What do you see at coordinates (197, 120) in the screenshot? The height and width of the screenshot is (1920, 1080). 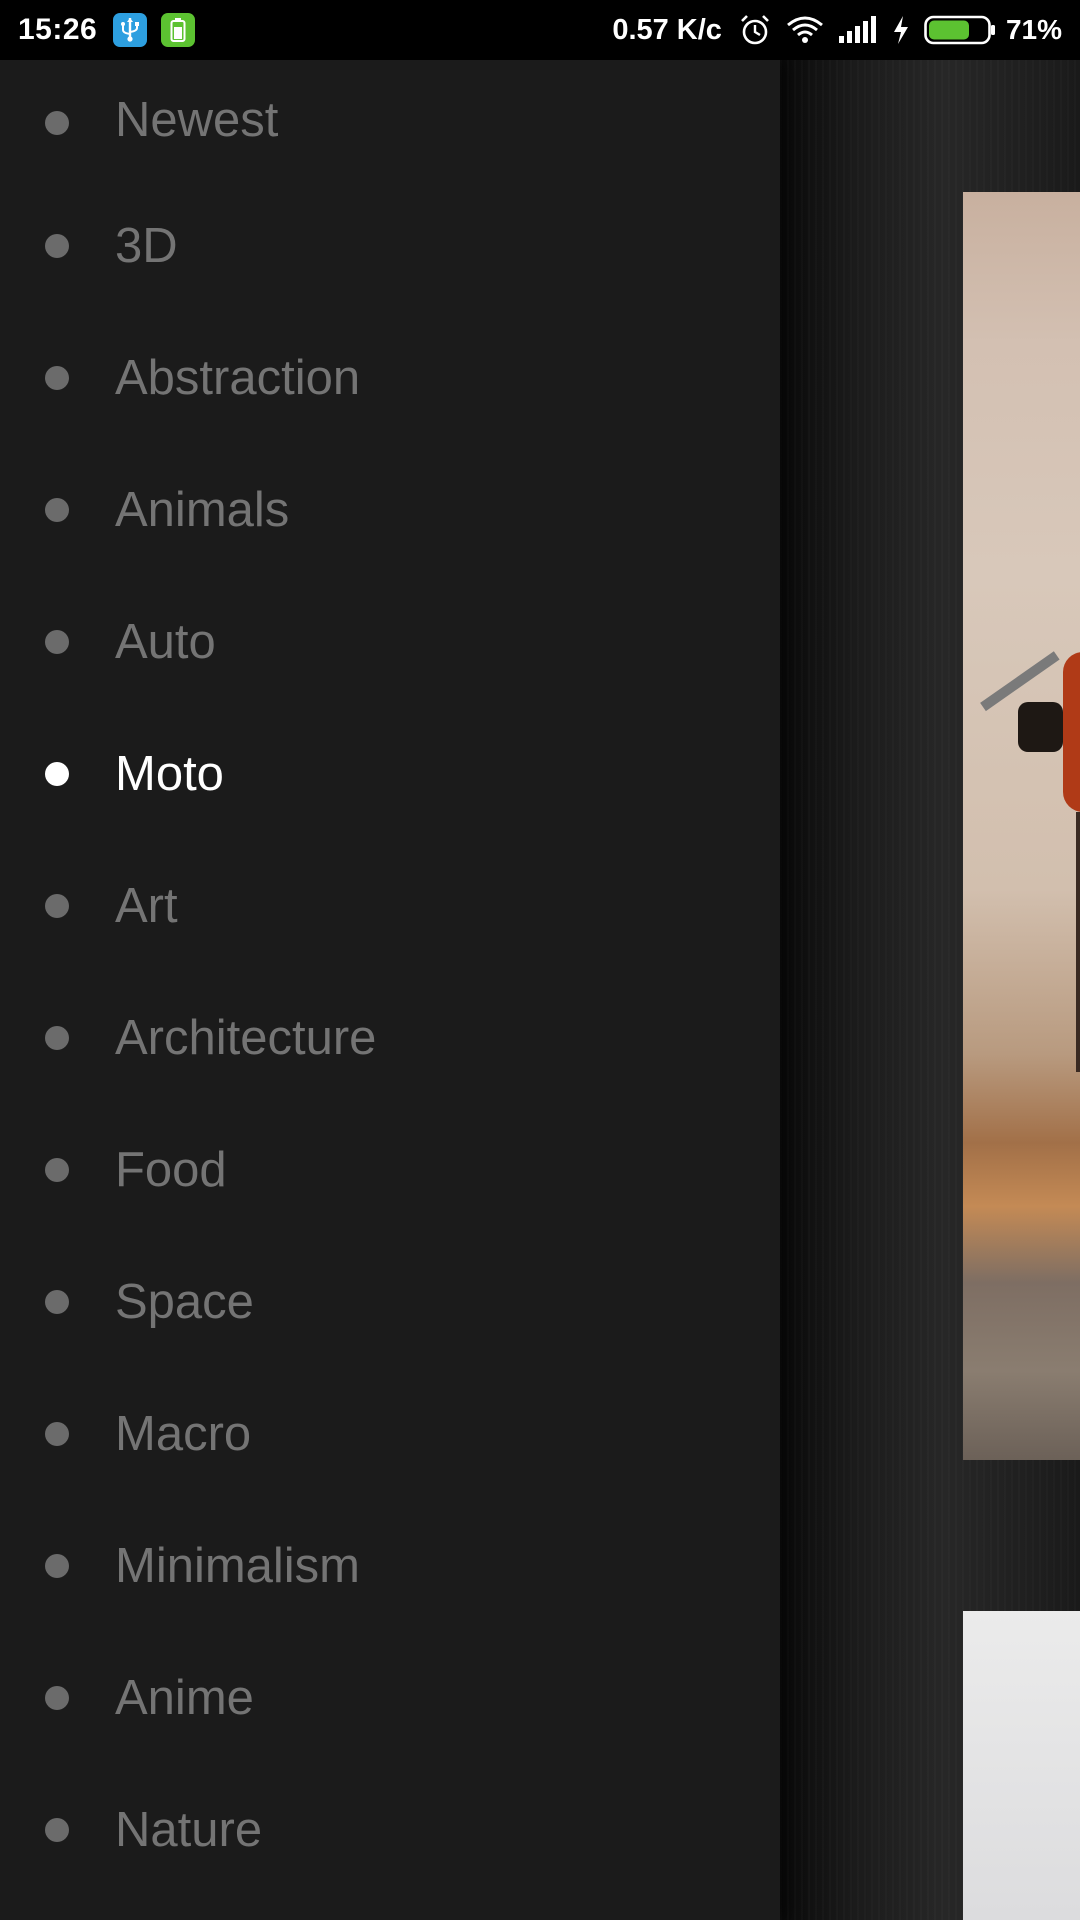 I see `menu-item-label: Newest` at bounding box center [197, 120].